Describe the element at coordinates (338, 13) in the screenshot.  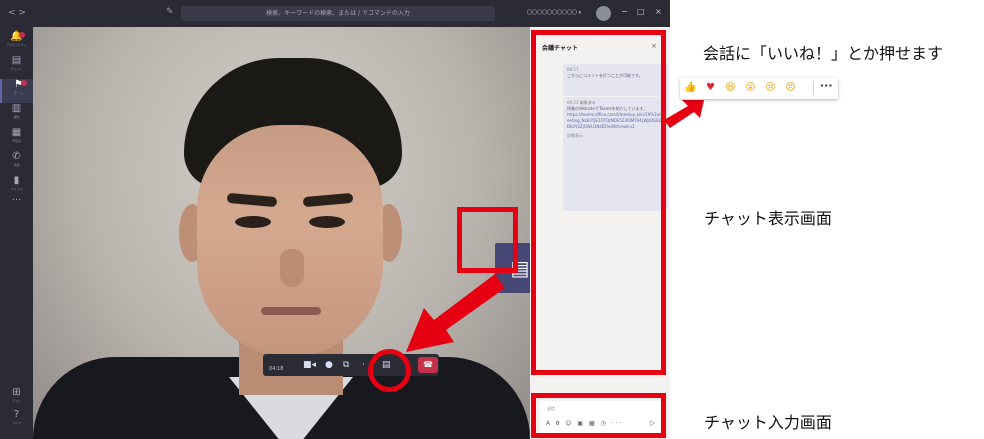
I see `search-input: 検索、キーワードの検索、または / でコマンドの入力` at that location.